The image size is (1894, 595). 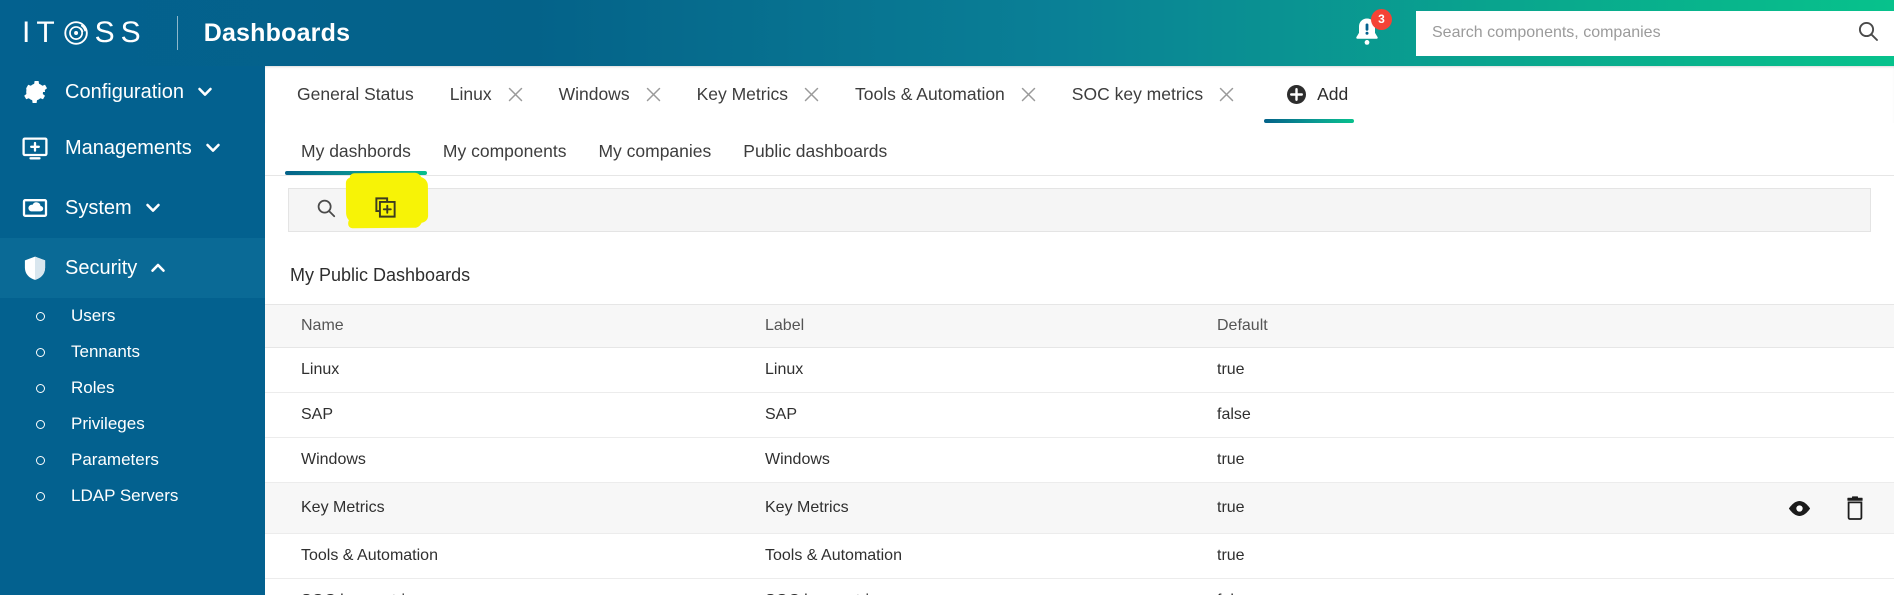 What do you see at coordinates (132, 388) in the screenshot?
I see `sidebar-item-roles: Roles` at bounding box center [132, 388].